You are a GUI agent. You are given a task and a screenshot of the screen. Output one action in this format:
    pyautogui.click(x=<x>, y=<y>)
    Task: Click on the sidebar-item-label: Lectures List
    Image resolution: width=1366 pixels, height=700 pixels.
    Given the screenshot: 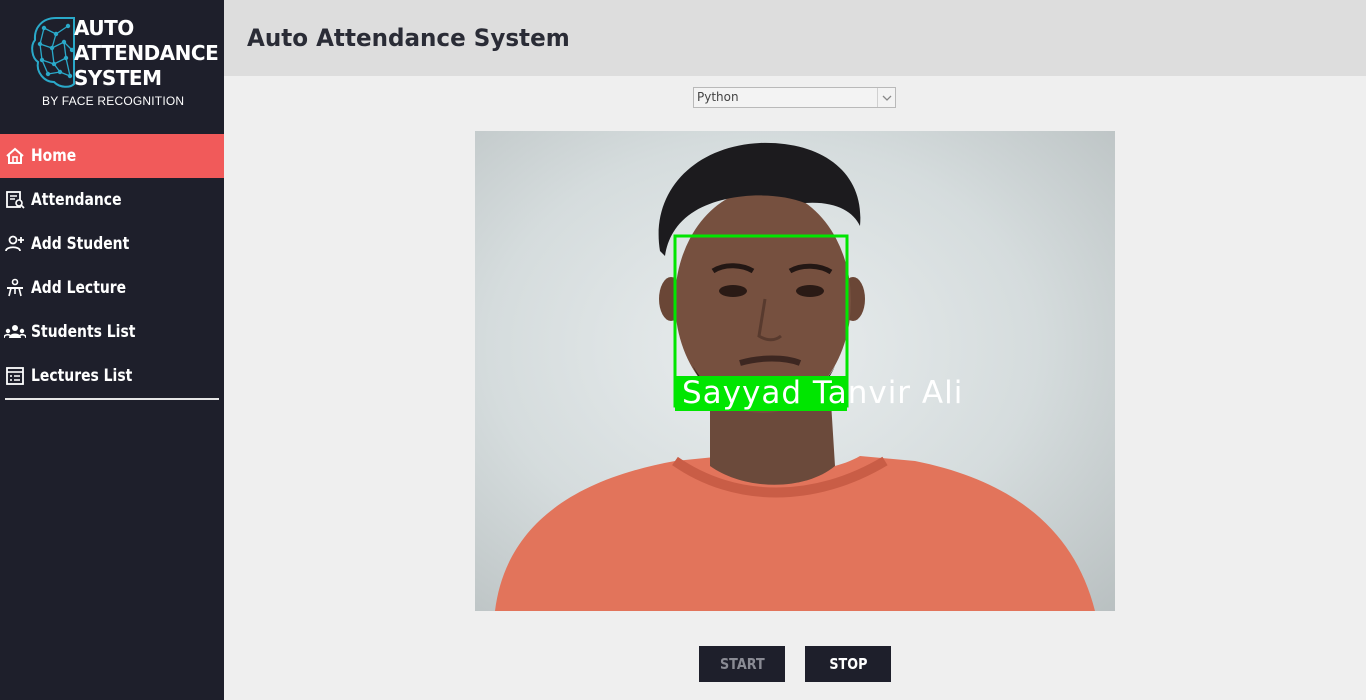 What is the action you would take?
    pyautogui.click(x=82, y=376)
    